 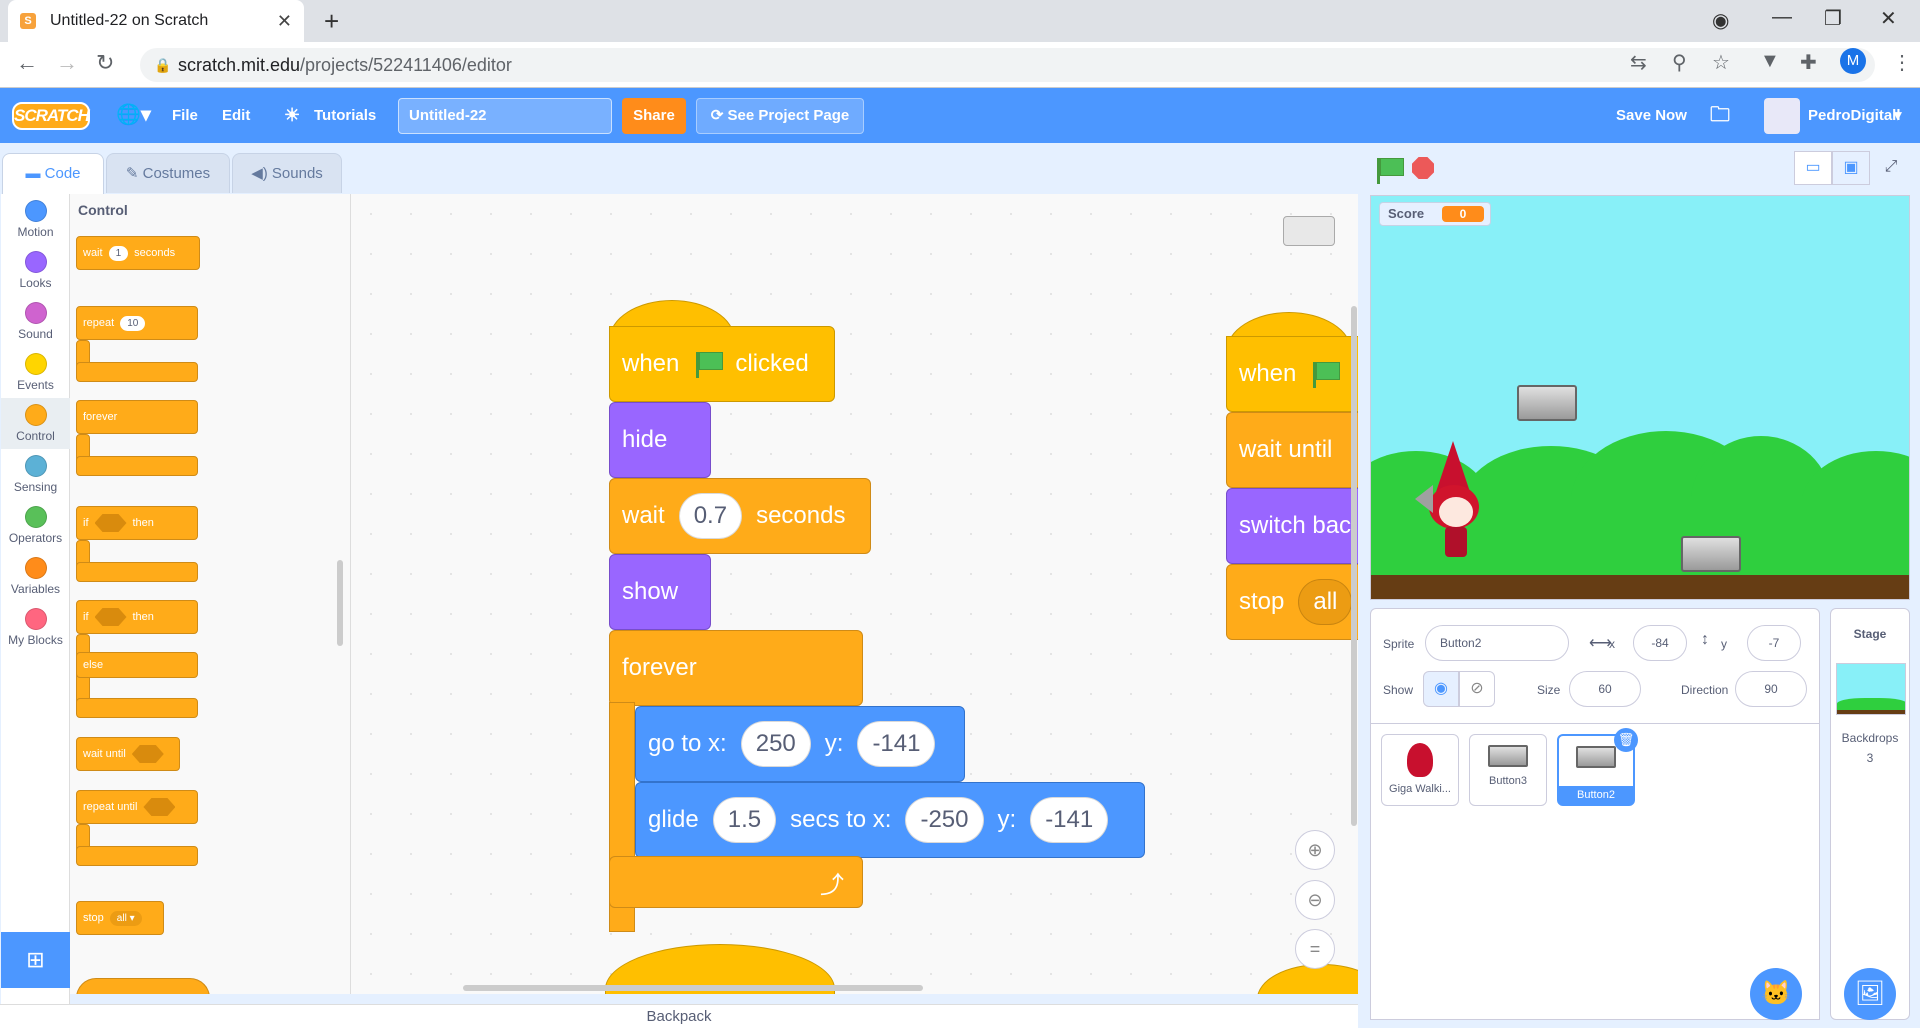 I want to click on tab-costumes: ✎ Costumes, so click(x=168, y=173).